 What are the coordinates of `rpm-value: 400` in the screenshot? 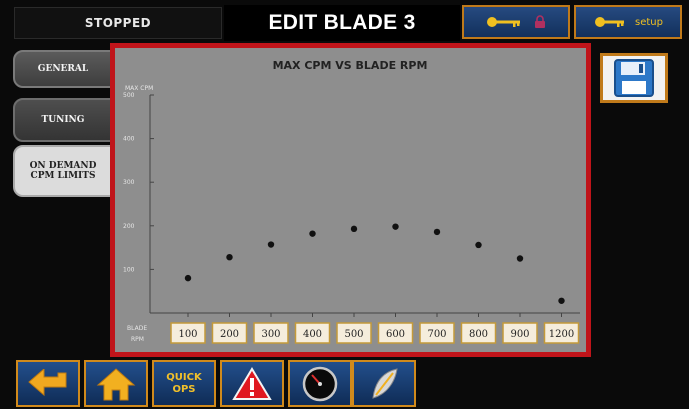 It's located at (312, 334).